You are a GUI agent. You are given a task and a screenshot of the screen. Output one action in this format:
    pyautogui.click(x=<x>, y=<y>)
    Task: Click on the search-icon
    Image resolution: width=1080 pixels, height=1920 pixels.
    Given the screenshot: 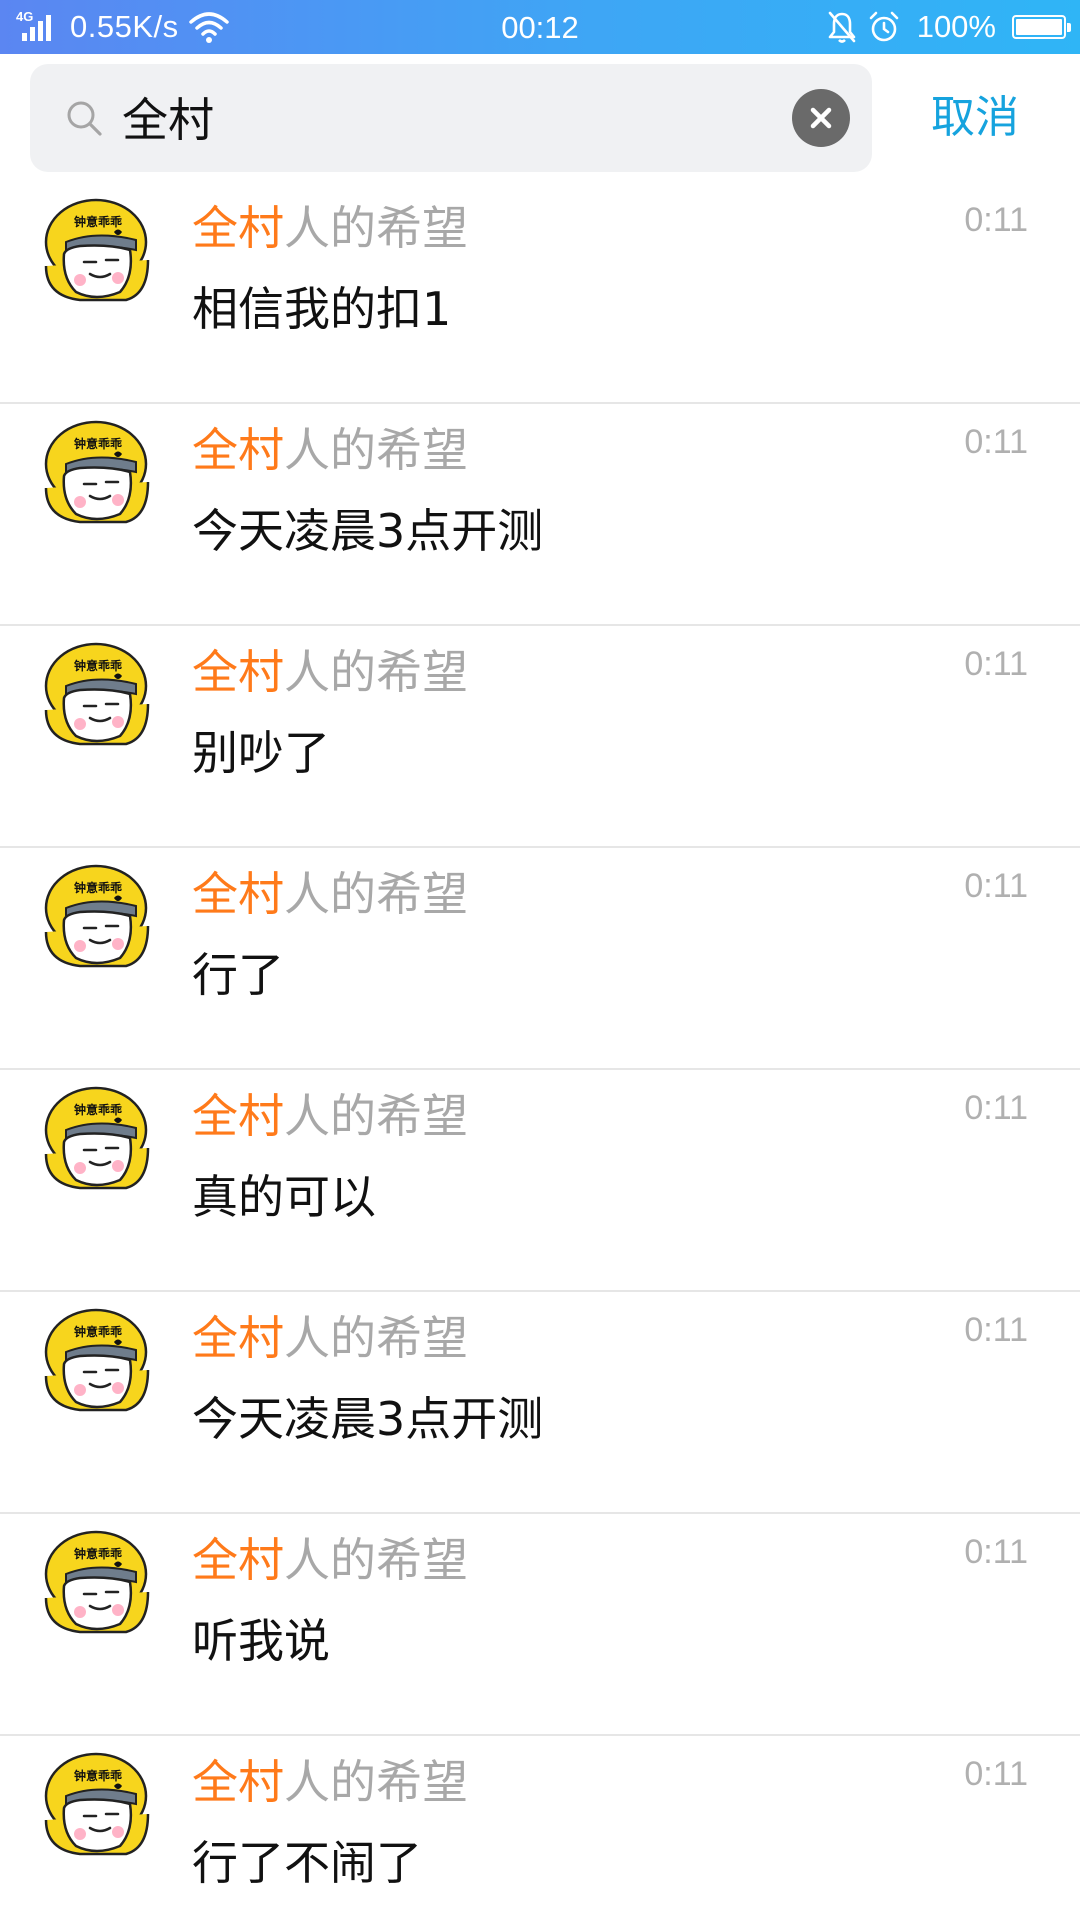 What is the action you would take?
    pyautogui.click(x=84, y=118)
    